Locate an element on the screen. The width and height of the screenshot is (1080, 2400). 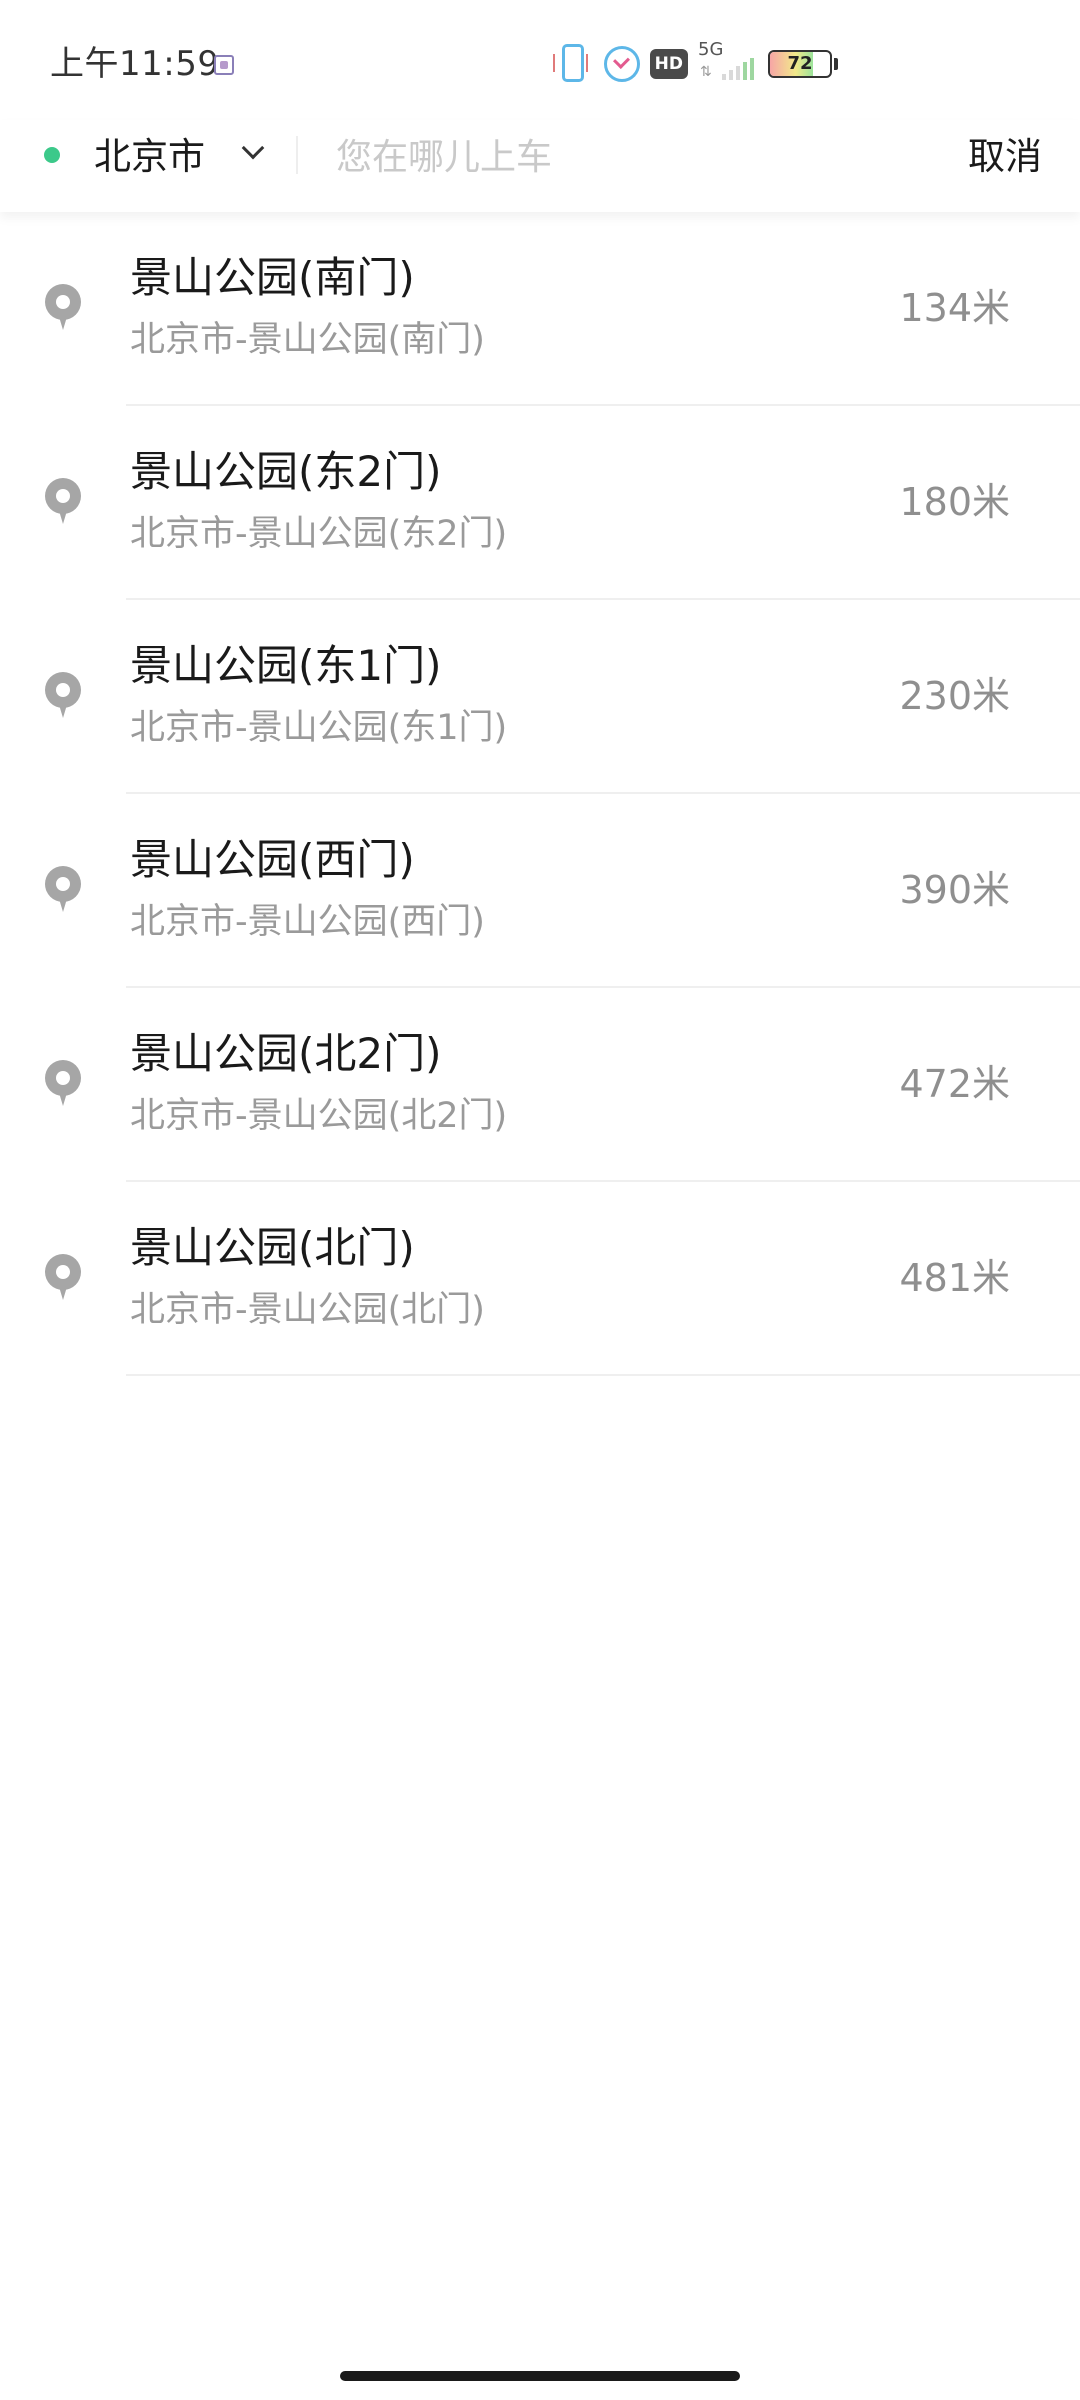
network-type-label: 5G is located at coordinates (711, 49).